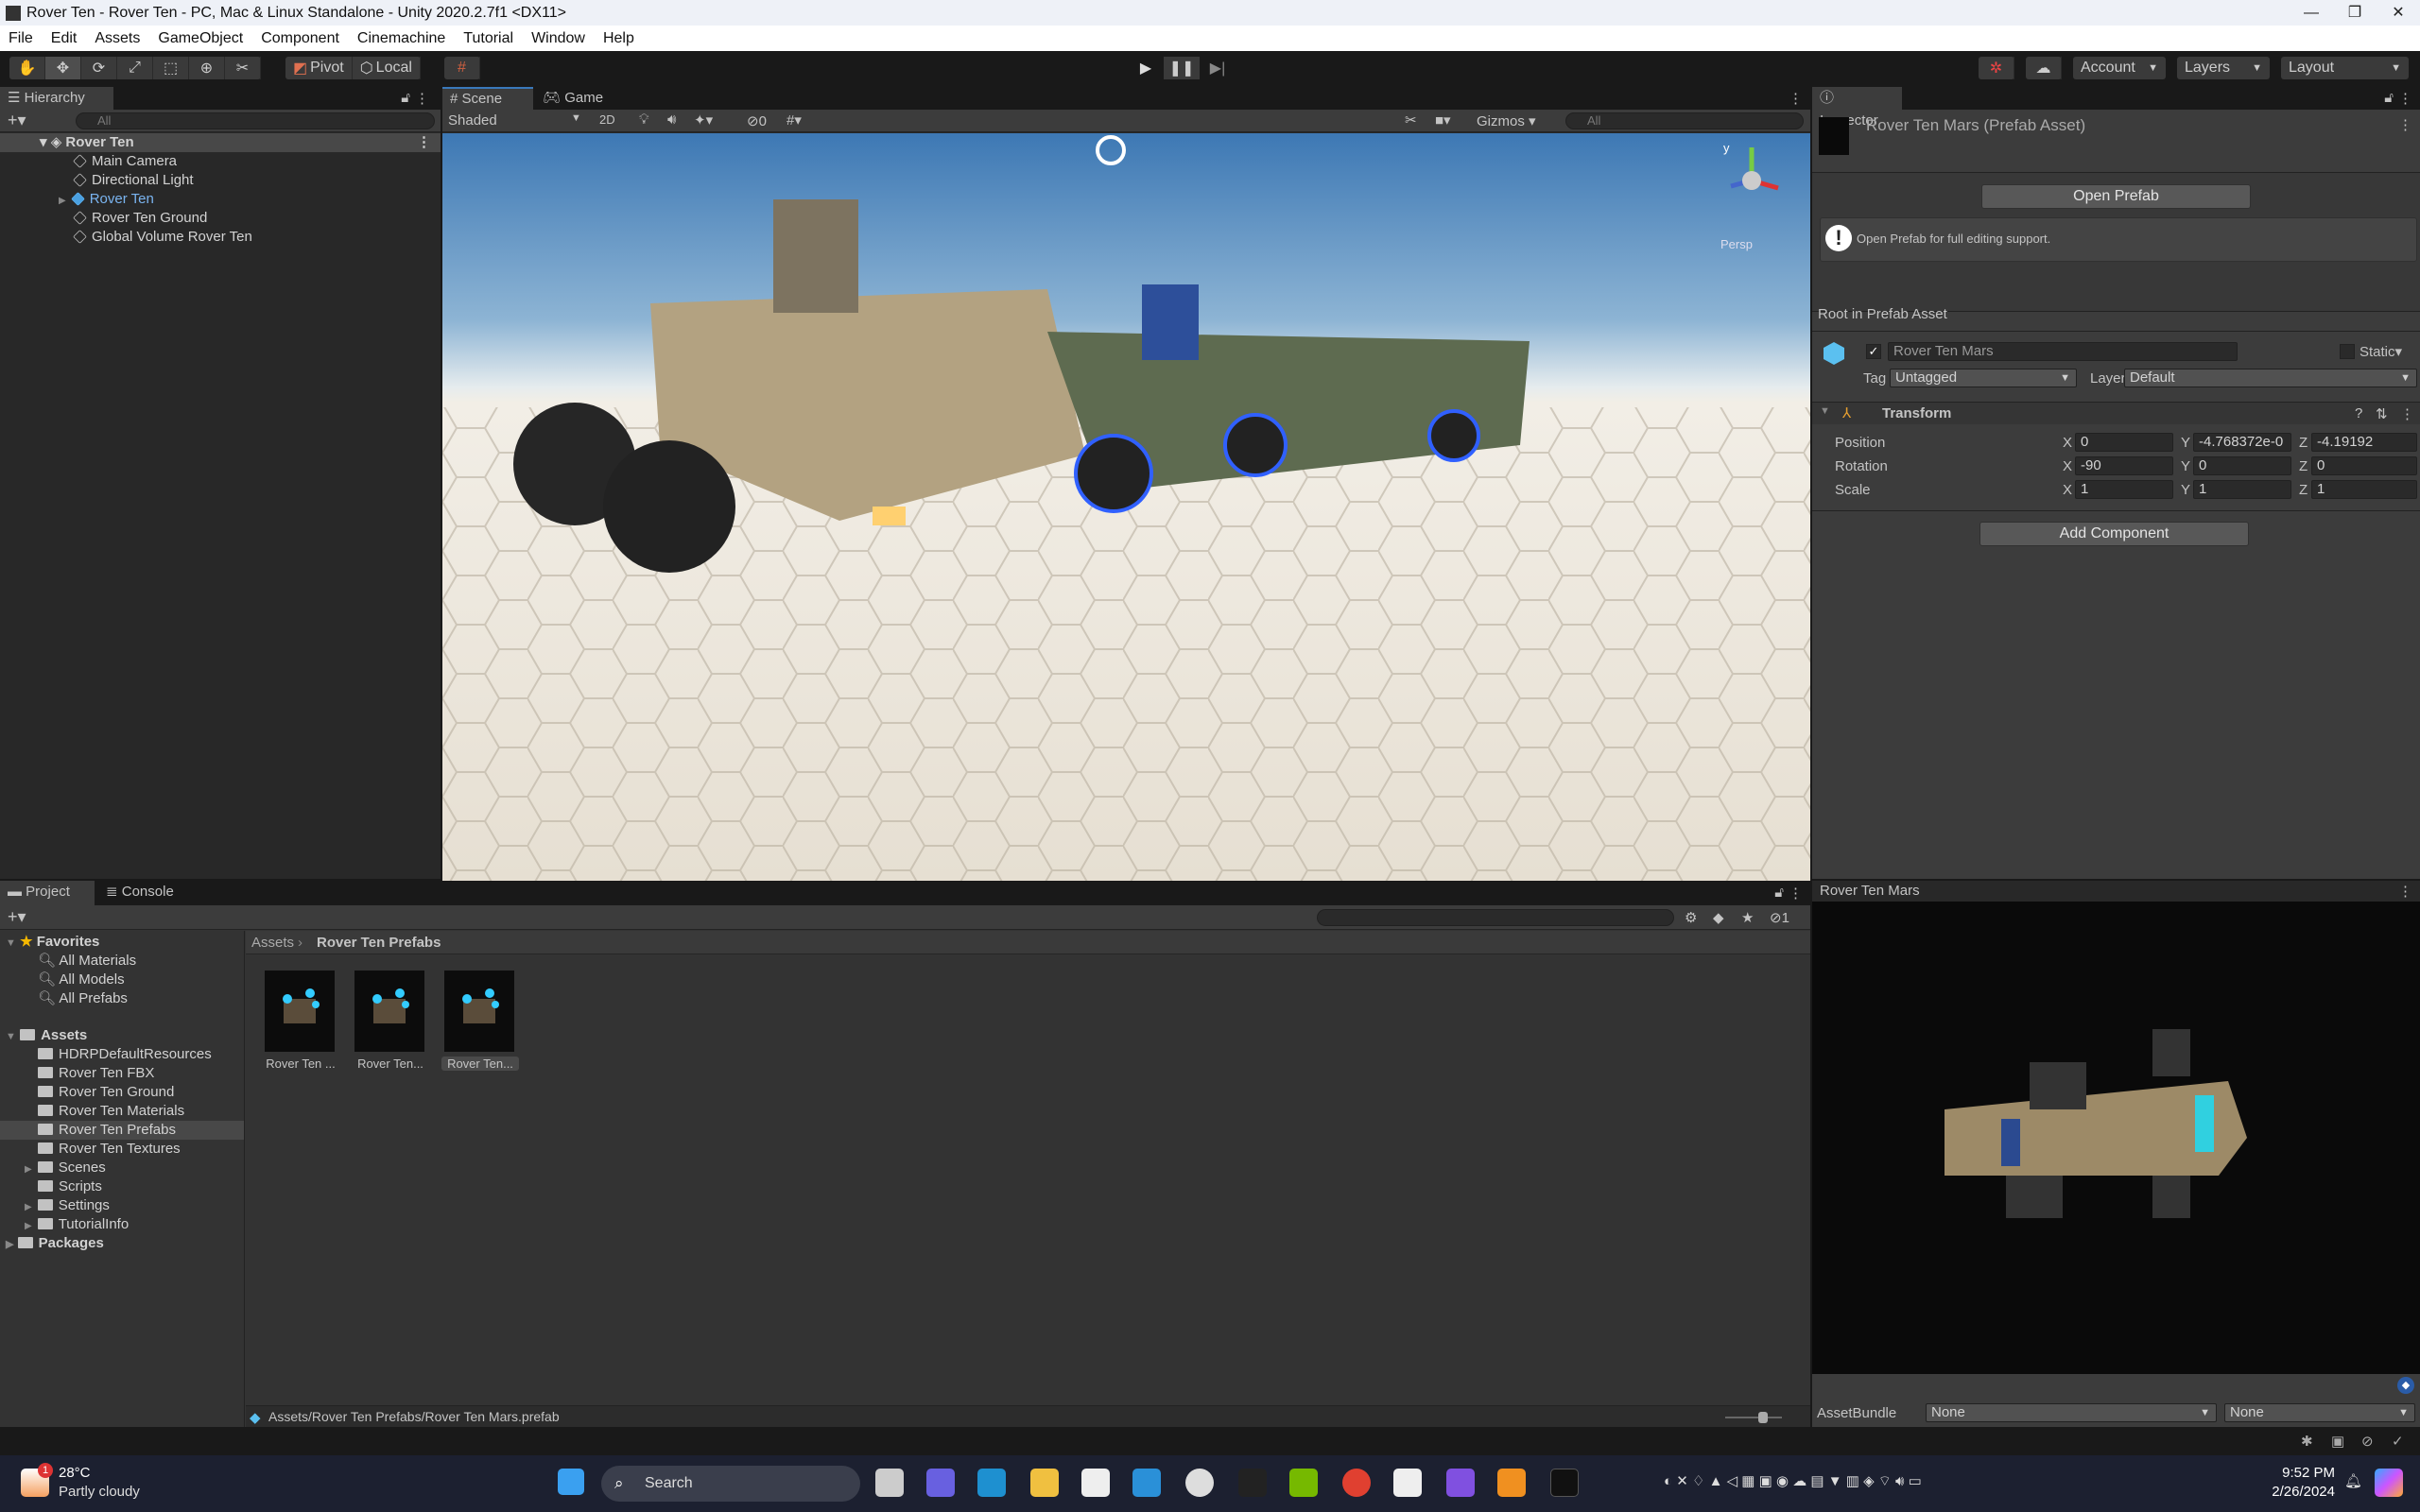  I want to click on scale-y-field: 1, so click(2242, 489).